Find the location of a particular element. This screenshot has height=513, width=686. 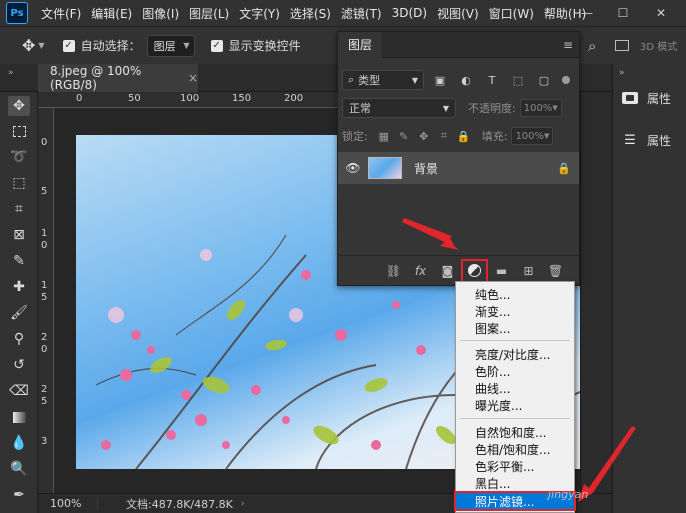

eyedropper-tool-icon: ✎ is located at coordinates (19, 261).